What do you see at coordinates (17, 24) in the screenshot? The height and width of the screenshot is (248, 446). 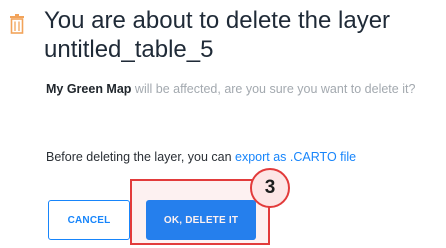 I see `trash-icon` at bounding box center [17, 24].